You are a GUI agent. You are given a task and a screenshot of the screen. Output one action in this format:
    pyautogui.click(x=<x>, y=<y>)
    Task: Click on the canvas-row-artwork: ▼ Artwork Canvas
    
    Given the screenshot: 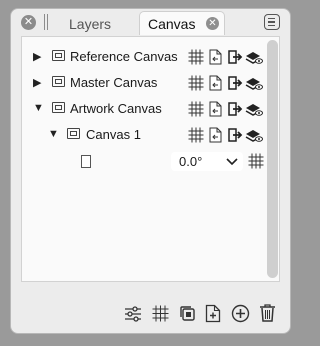 What is the action you would take?
    pyautogui.click(x=143, y=109)
    